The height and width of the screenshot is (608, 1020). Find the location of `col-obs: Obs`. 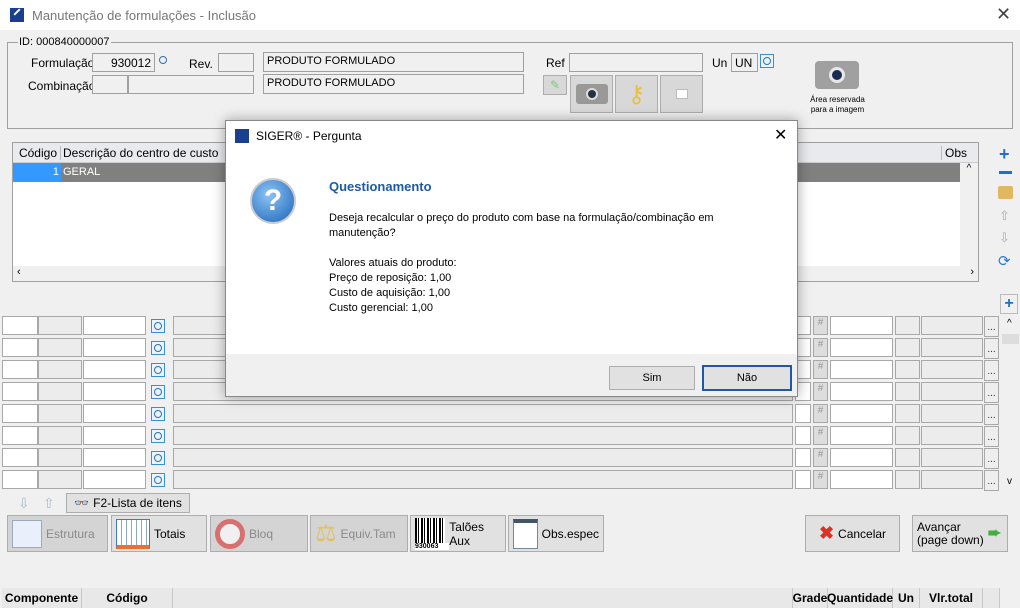

col-obs: Obs is located at coordinates (956, 153).